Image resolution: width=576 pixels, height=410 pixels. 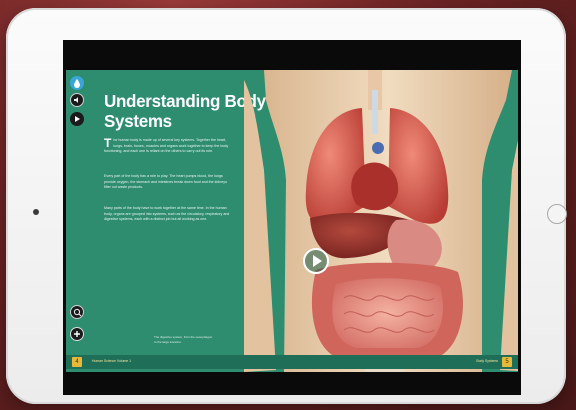 What do you see at coordinates (507, 362) in the screenshot?
I see `page-number-right: 5` at bounding box center [507, 362].